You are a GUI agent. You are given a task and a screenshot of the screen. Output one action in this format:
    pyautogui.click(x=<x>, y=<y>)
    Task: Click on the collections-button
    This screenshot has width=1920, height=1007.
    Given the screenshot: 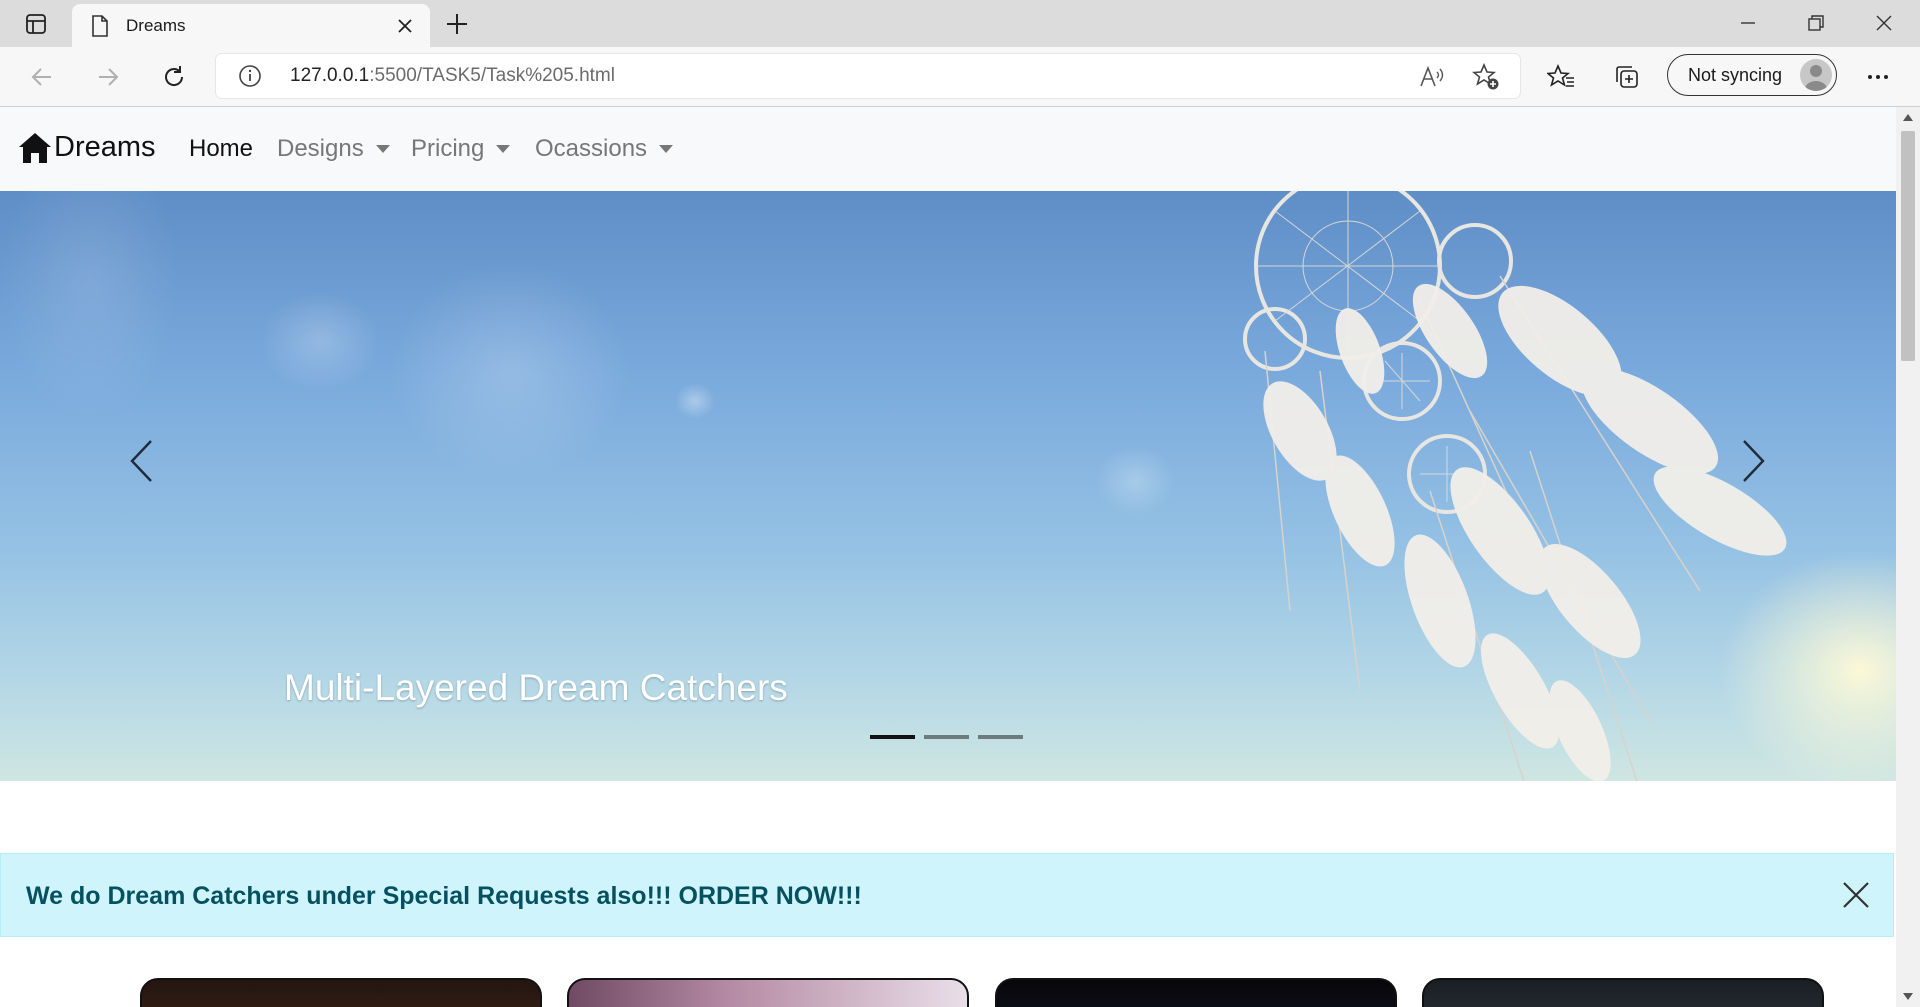 What is the action you would take?
    pyautogui.click(x=1627, y=77)
    